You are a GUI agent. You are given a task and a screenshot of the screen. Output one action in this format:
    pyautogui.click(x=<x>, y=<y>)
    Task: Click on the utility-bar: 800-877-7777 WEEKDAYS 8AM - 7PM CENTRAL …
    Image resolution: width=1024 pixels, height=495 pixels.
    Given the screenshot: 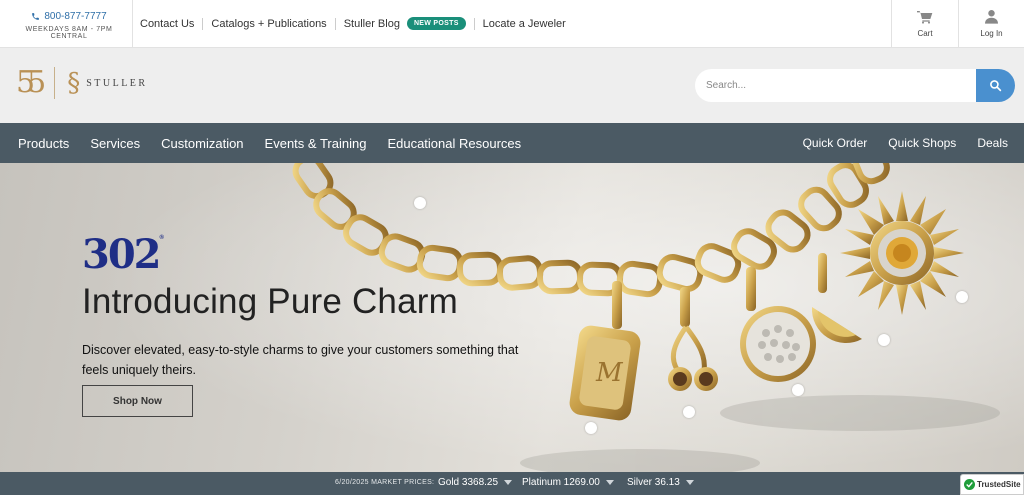 What is the action you would take?
    pyautogui.click(x=512, y=24)
    